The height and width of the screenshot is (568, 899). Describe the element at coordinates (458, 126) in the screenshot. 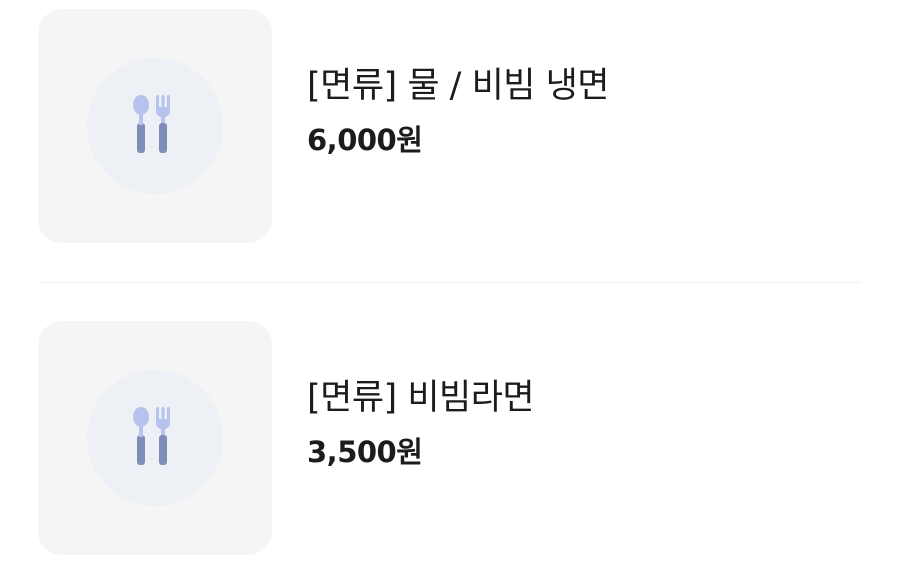

I see `menu-item-info: [면류] 물 / 비빔 냉면 6,000원` at that location.